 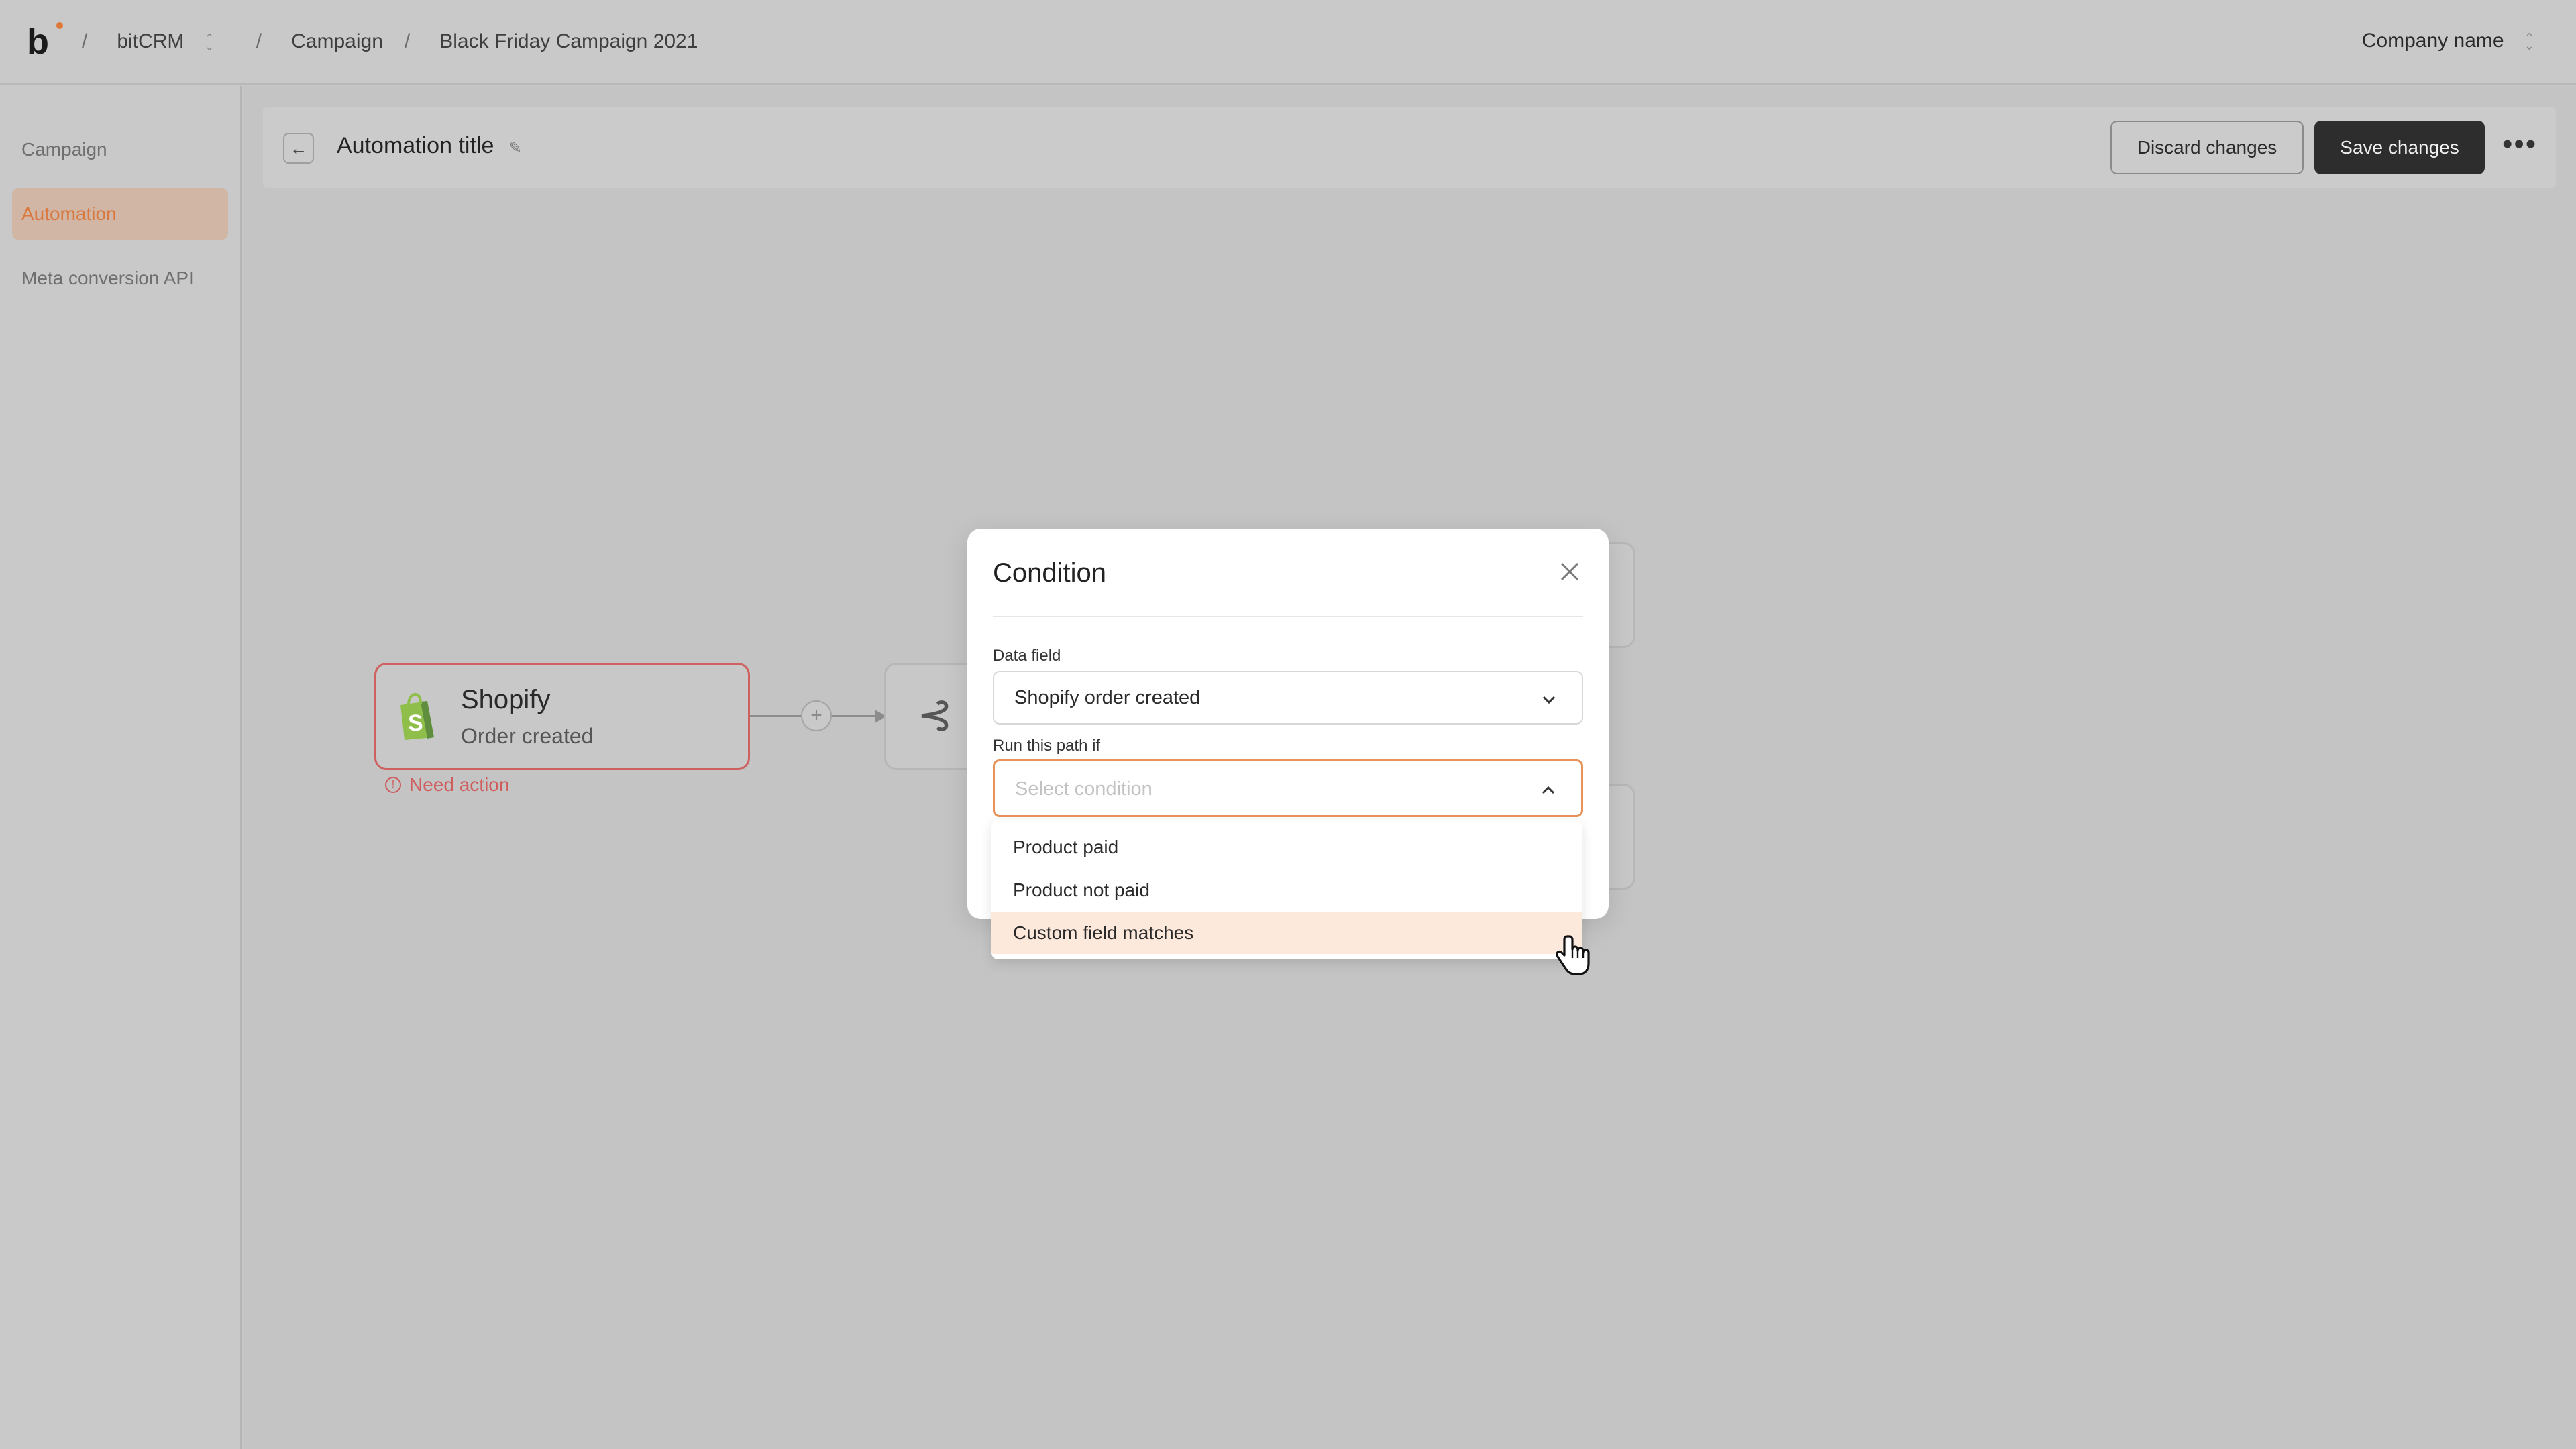 I want to click on svg-text: S, so click(x=415, y=723).